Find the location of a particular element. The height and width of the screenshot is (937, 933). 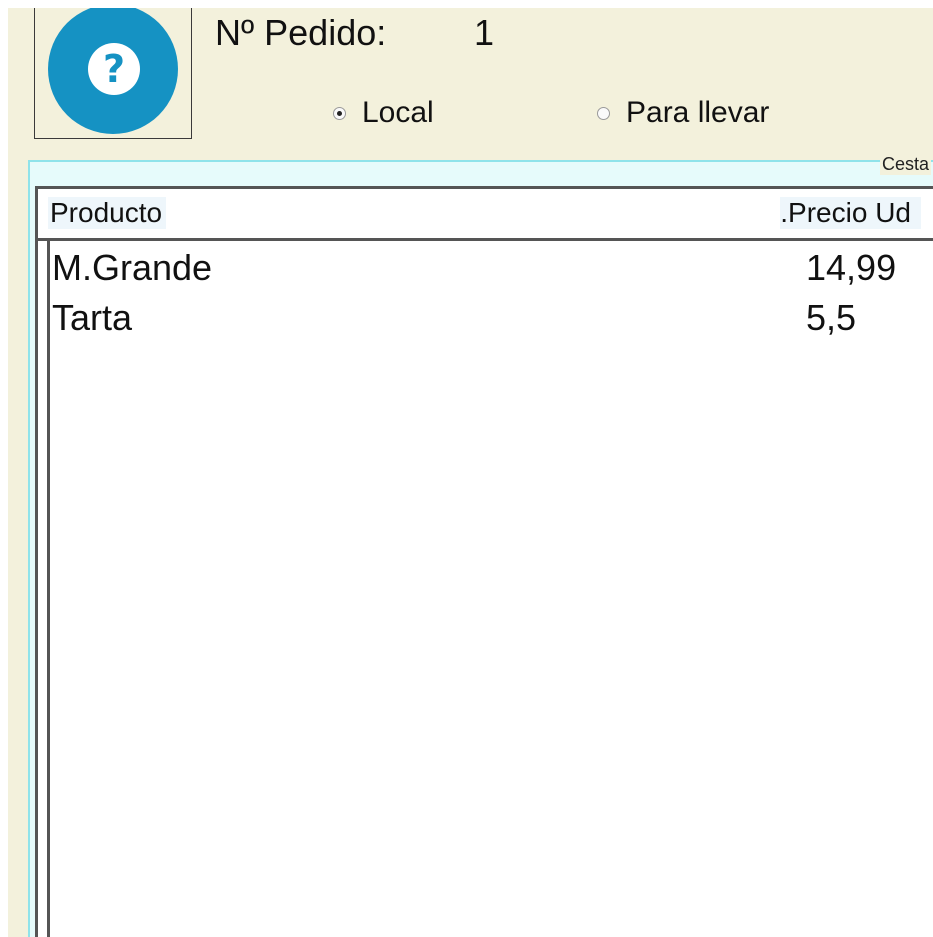

help-button: ? is located at coordinates (113, 73).